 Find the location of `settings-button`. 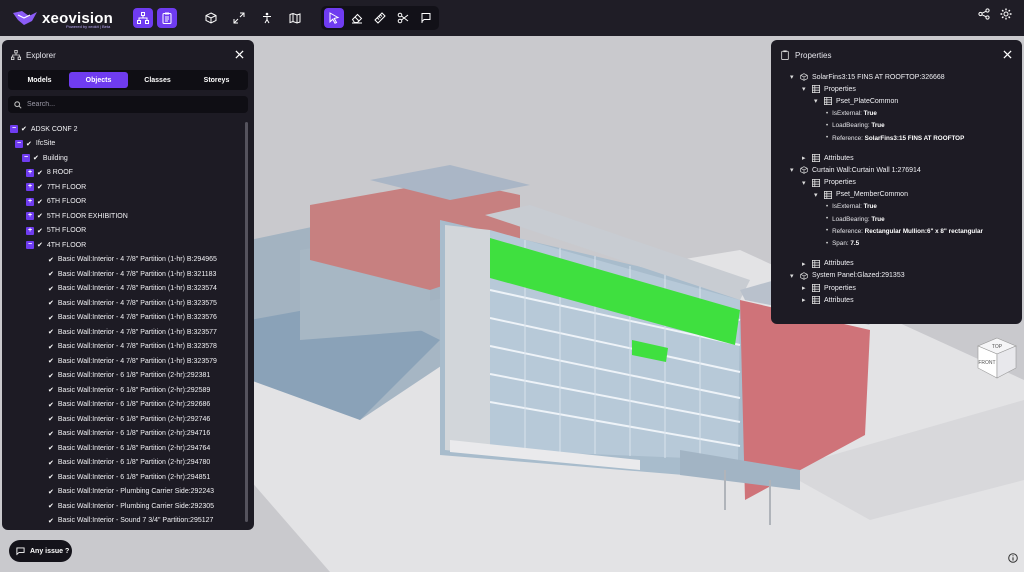

settings-button is located at coordinates (1006, 14).